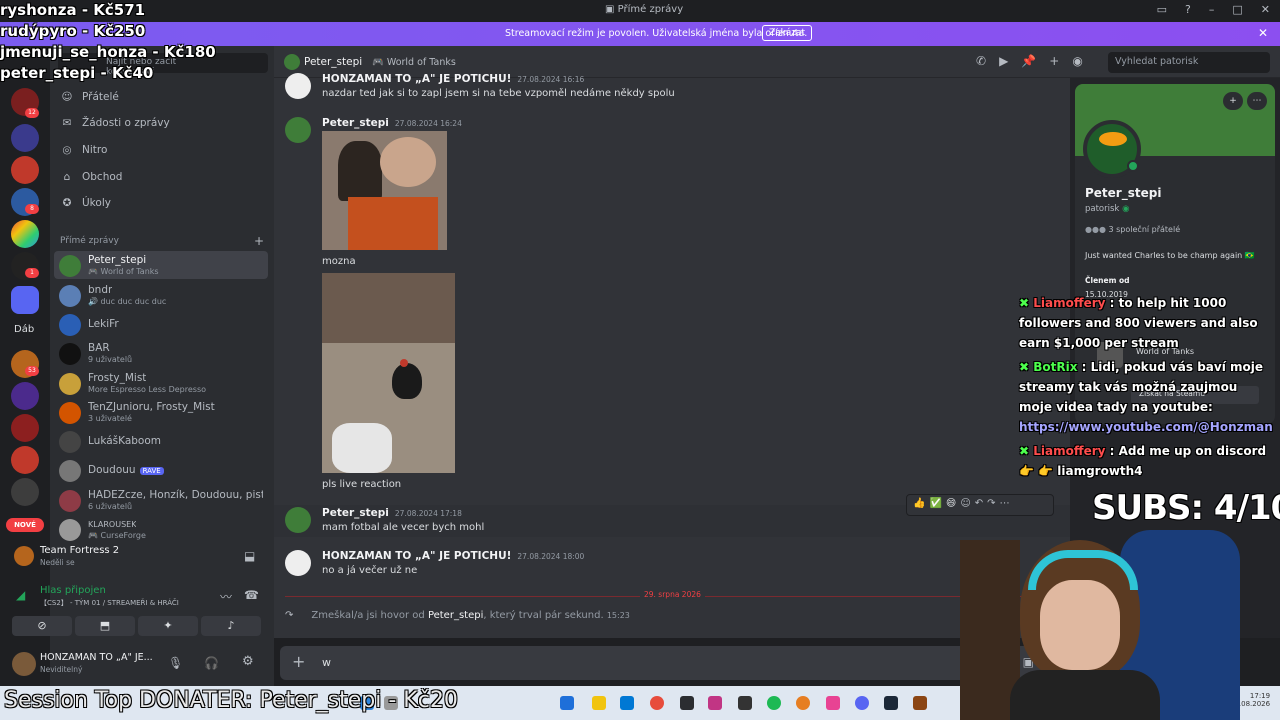  What do you see at coordinates (627, 703) in the screenshot?
I see `edge-icon` at bounding box center [627, 703].